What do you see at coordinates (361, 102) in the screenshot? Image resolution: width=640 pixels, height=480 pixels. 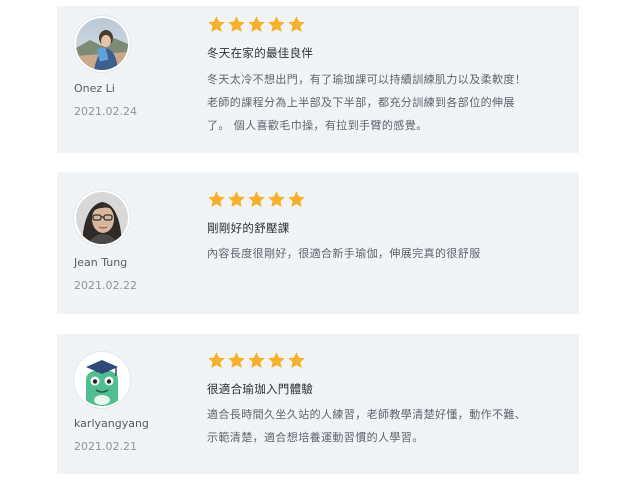 I see `review-body-line: 老師的課程分為上半部及下半部，都充分訓練到各部位的伸展` at bounding box center [361, 102].